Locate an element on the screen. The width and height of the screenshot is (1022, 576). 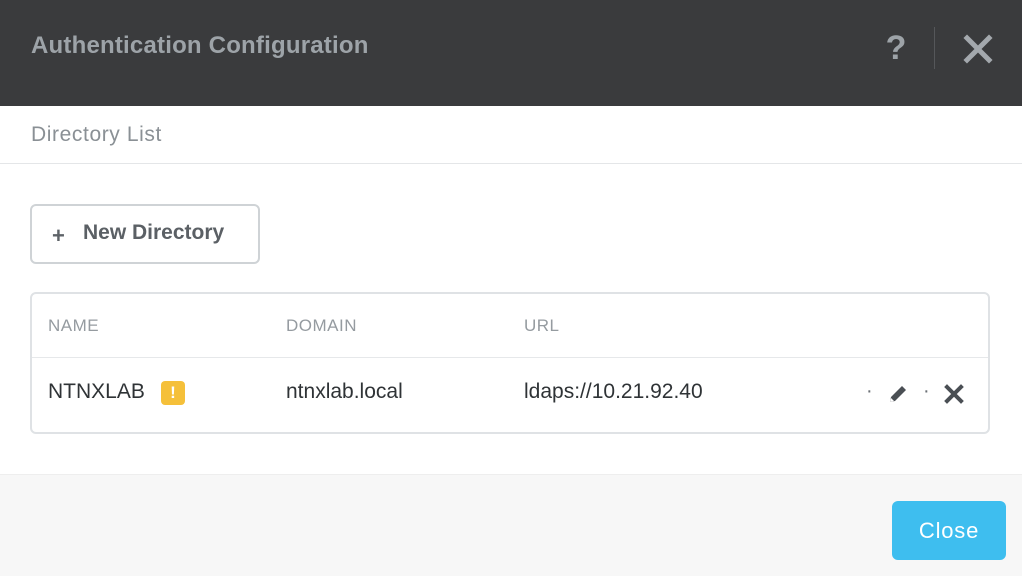
directory-name: NTNXLAB is located at coordinates (96, 391).